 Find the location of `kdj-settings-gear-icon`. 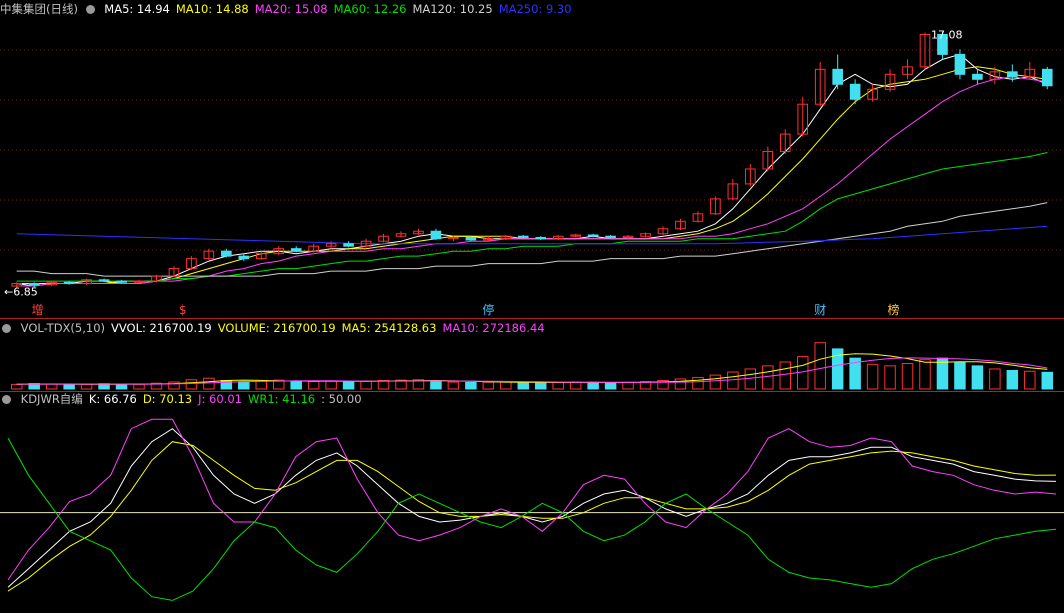

kdj-settings-gear-icon is located at coordinates (6, 399).